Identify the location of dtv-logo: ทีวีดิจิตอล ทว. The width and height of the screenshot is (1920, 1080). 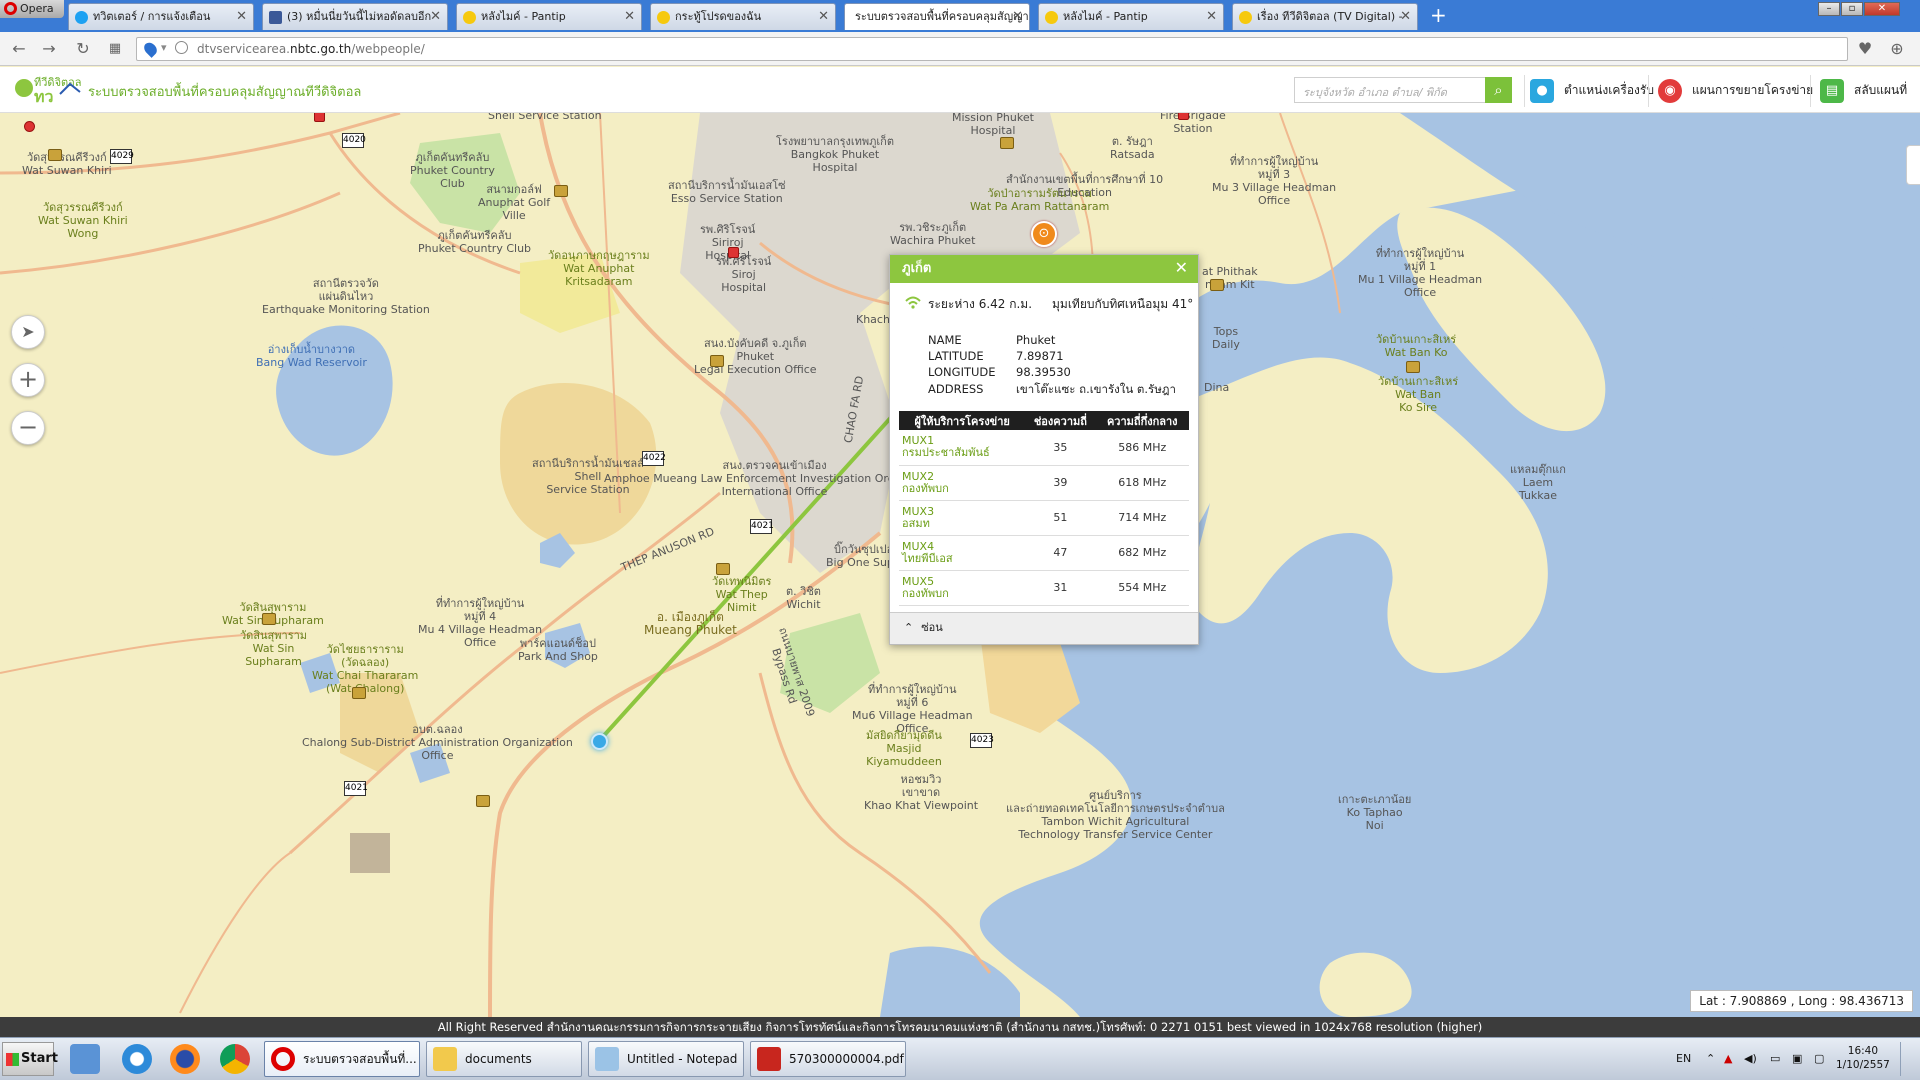
(47, 89).